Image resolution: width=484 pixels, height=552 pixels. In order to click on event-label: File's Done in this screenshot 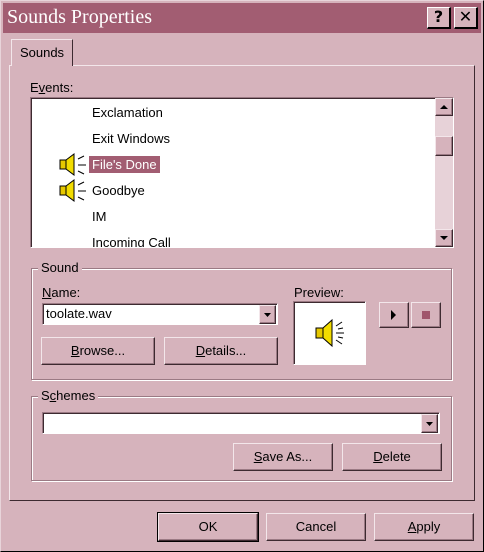, I will do `click(124, 164)`.